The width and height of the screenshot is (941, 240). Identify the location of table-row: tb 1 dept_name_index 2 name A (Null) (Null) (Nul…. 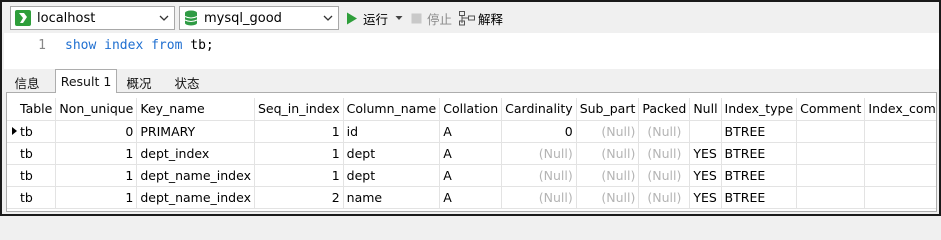
(471, 197).